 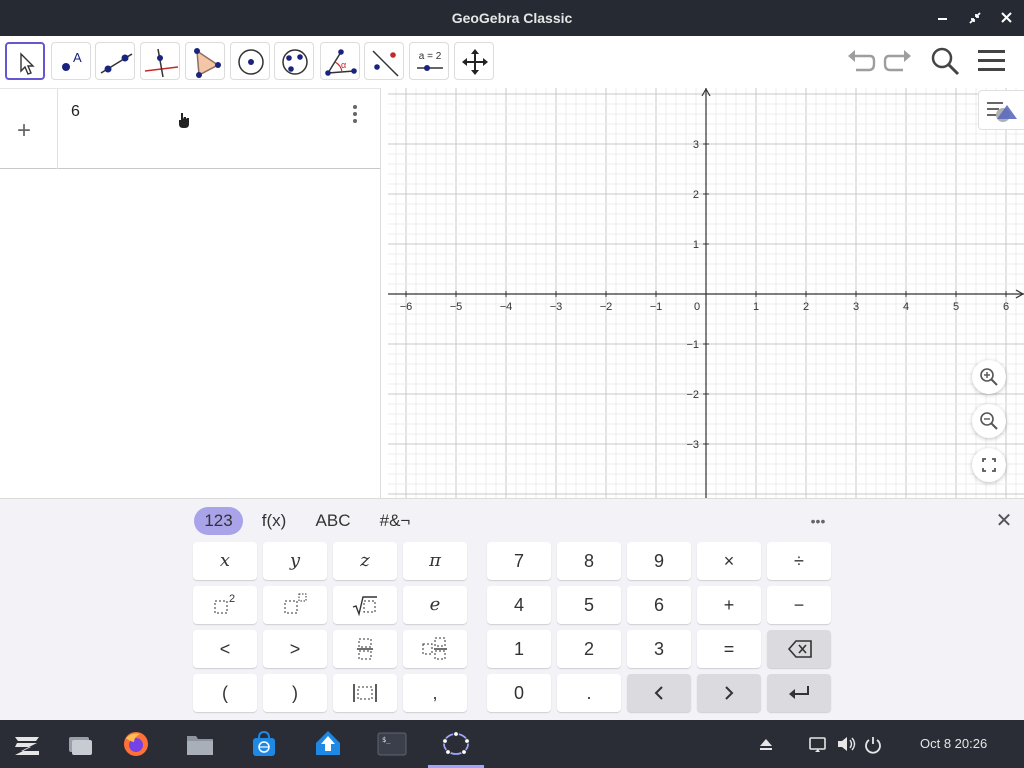 What do you see at coordinates (430, 56) in the screenshot?
I see `svg-text: a = 2` at bounding box center [430, 56].